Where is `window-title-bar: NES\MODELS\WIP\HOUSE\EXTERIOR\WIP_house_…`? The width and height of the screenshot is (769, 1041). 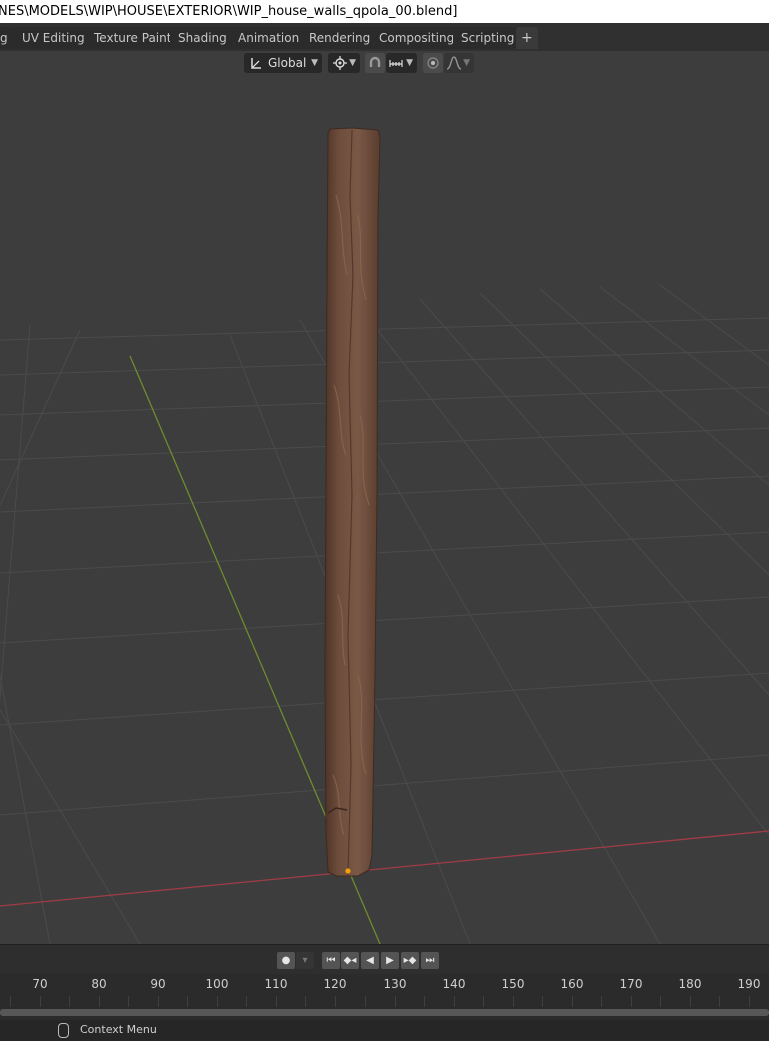 window-title-bar: NES\MODELS\WIP\HOUSE\EXTERIOR\WIP_house_… is located at coordinates (384, 11).